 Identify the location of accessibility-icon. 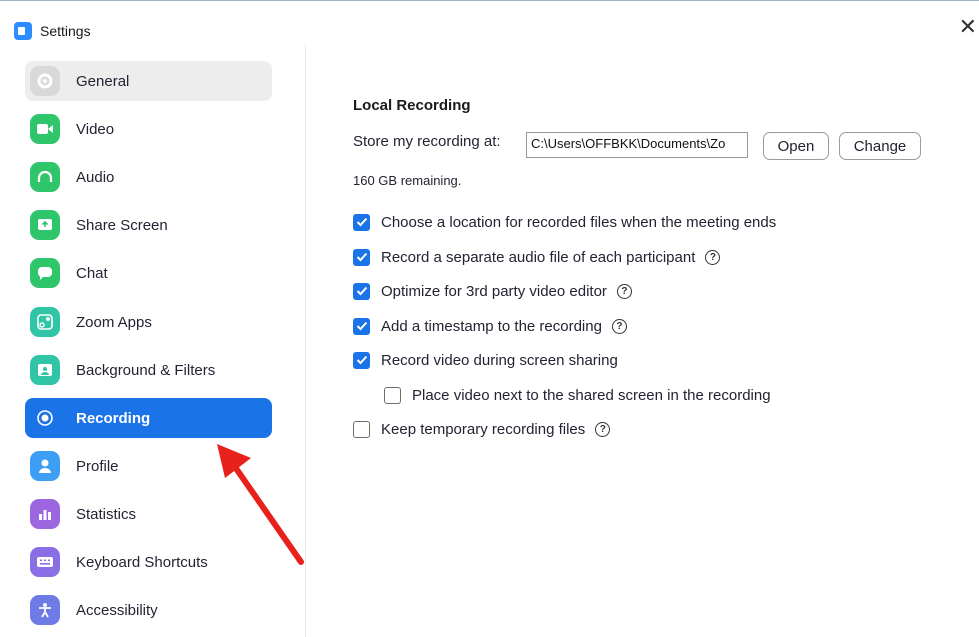
(45, 610).